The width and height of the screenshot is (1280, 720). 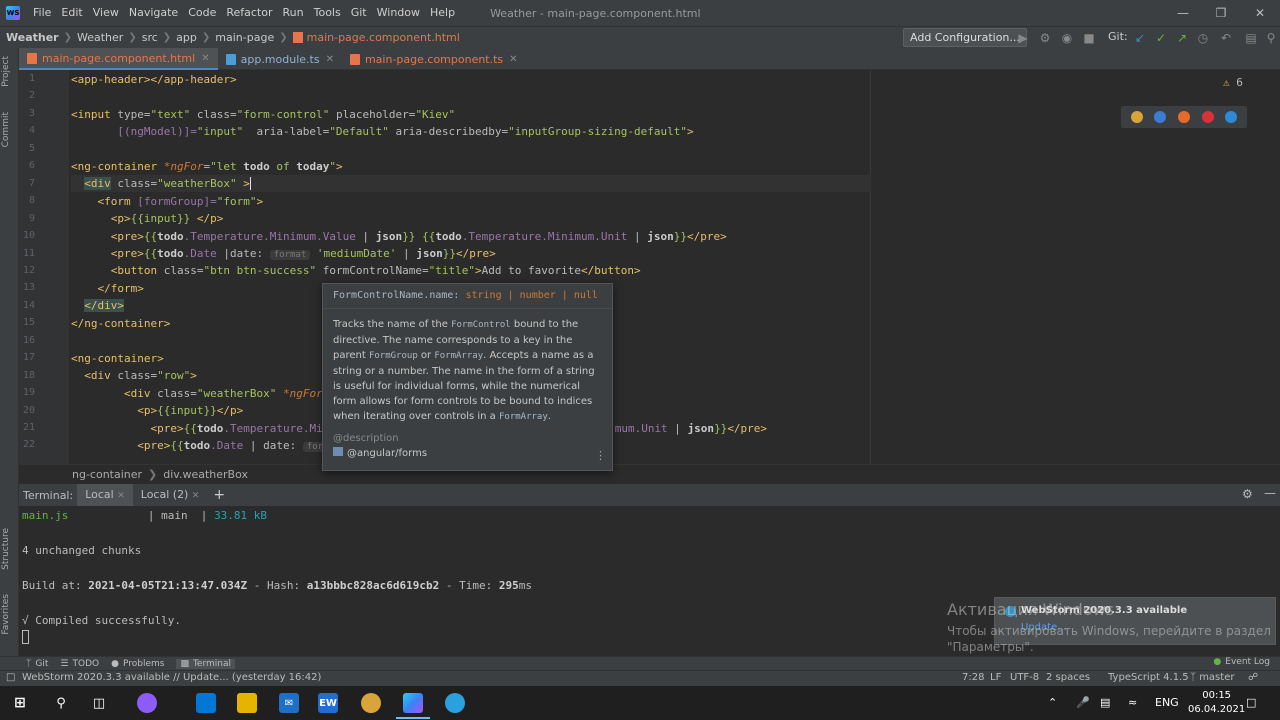 I want to click on warning-count: ⚠ 6, so click(x=1233, y=82).